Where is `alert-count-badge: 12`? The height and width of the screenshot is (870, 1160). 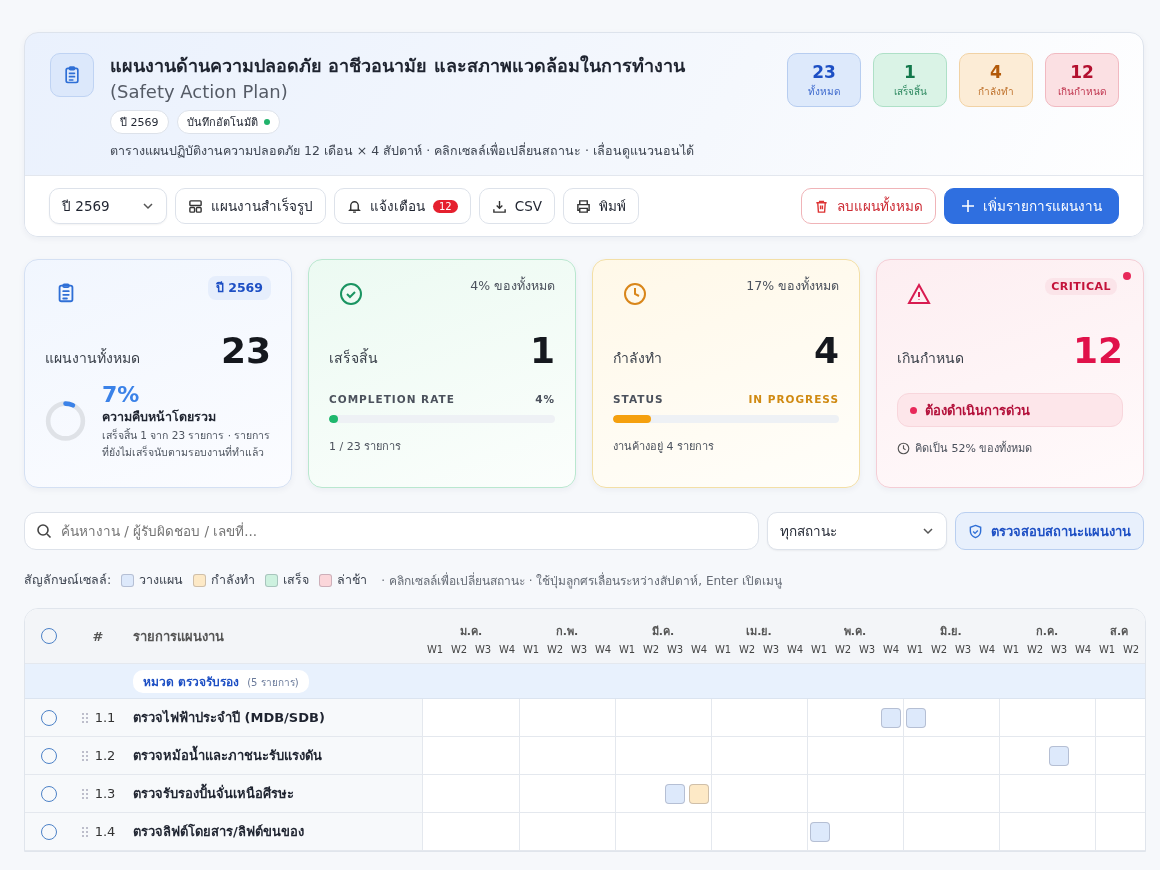 alert-count-badge: 12 is located at coordinates (445, 206).